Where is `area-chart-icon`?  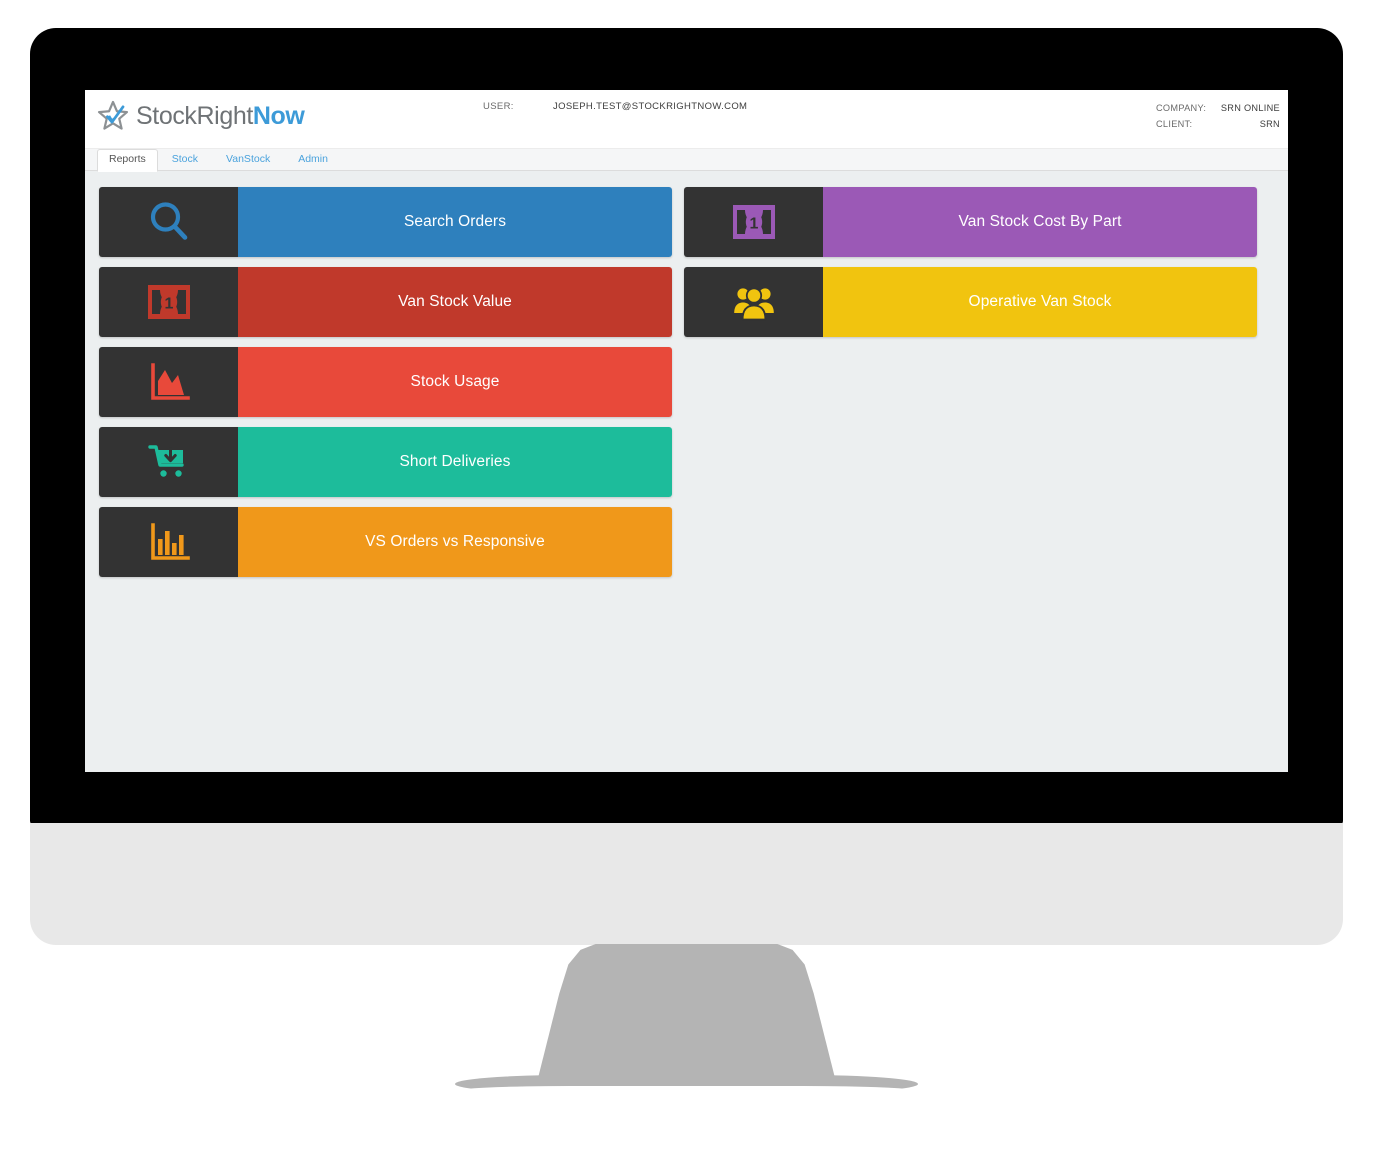
area-chart-icon is located at coordinates (168, 382).